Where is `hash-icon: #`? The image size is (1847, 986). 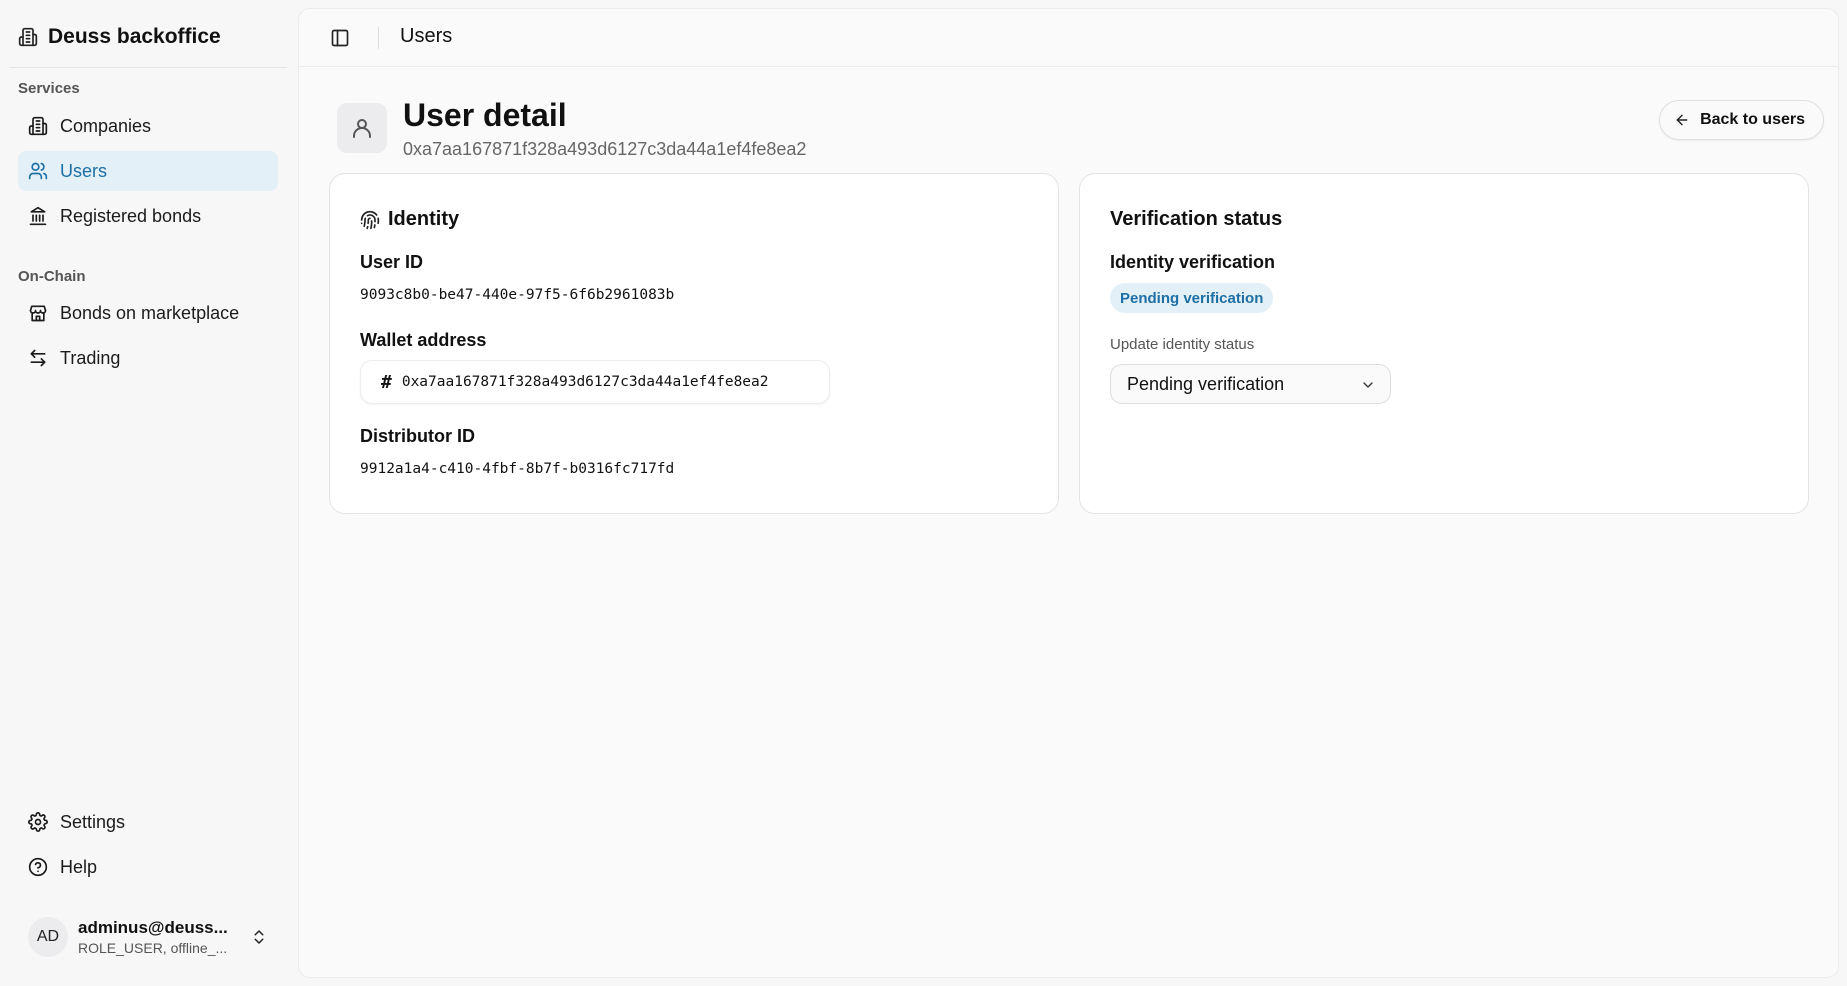 hash-icon: # is located at coordinates (386, 382).